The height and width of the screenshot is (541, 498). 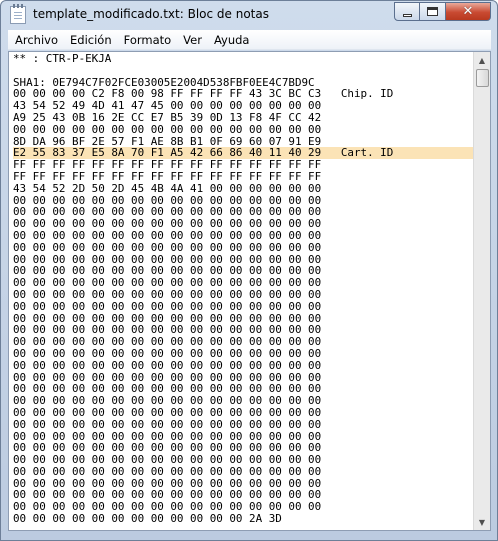 I want to click on menu-bar: Archivo Edición Formato Ver Ayuda, so click(x=249, y=40).